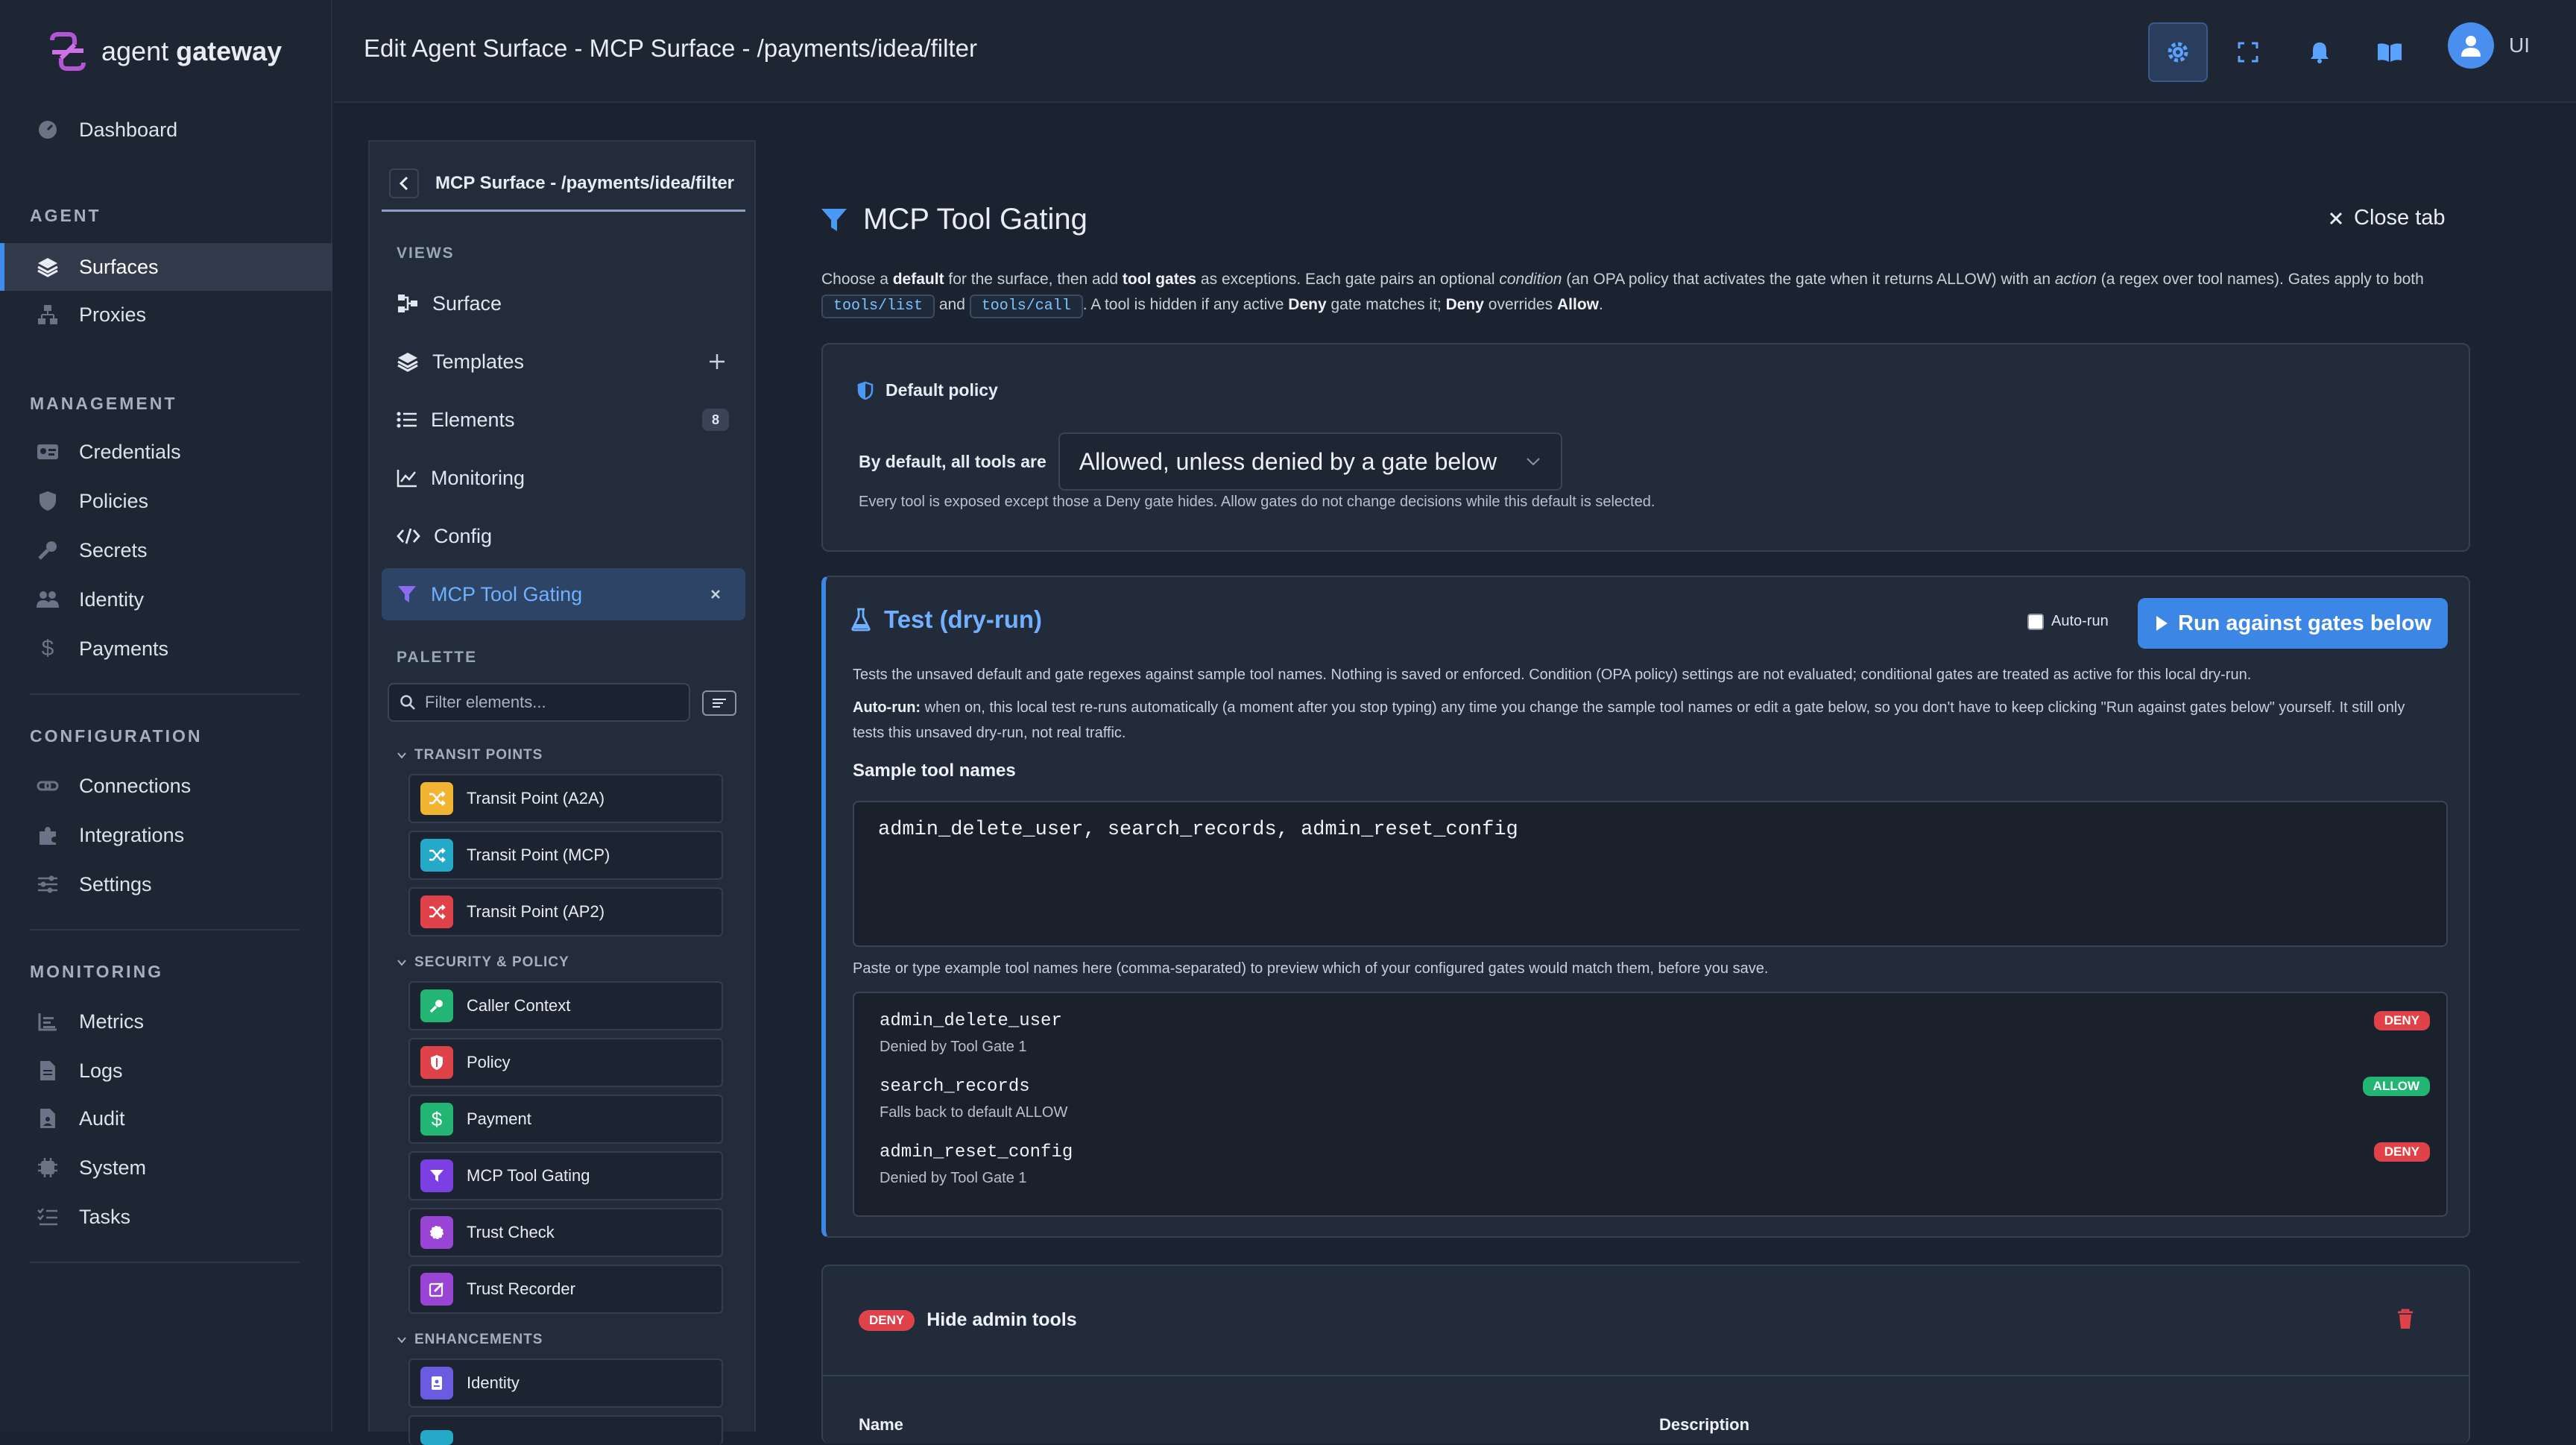 Image resolution: width=2576 pixels, height=1445 pixels. I want to click on group-security-policy: SECURITY & POLICY, so click(483, 962).